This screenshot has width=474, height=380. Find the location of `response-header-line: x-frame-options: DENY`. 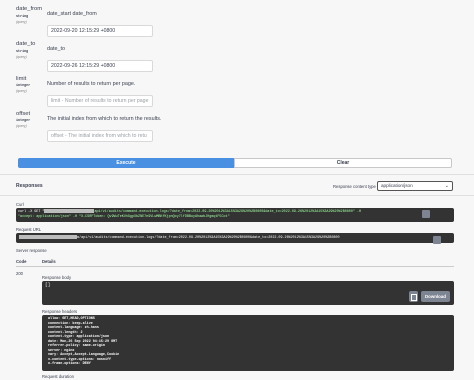

response-header-line: x-frame-options: DENY is located at coordinates (69, 364).